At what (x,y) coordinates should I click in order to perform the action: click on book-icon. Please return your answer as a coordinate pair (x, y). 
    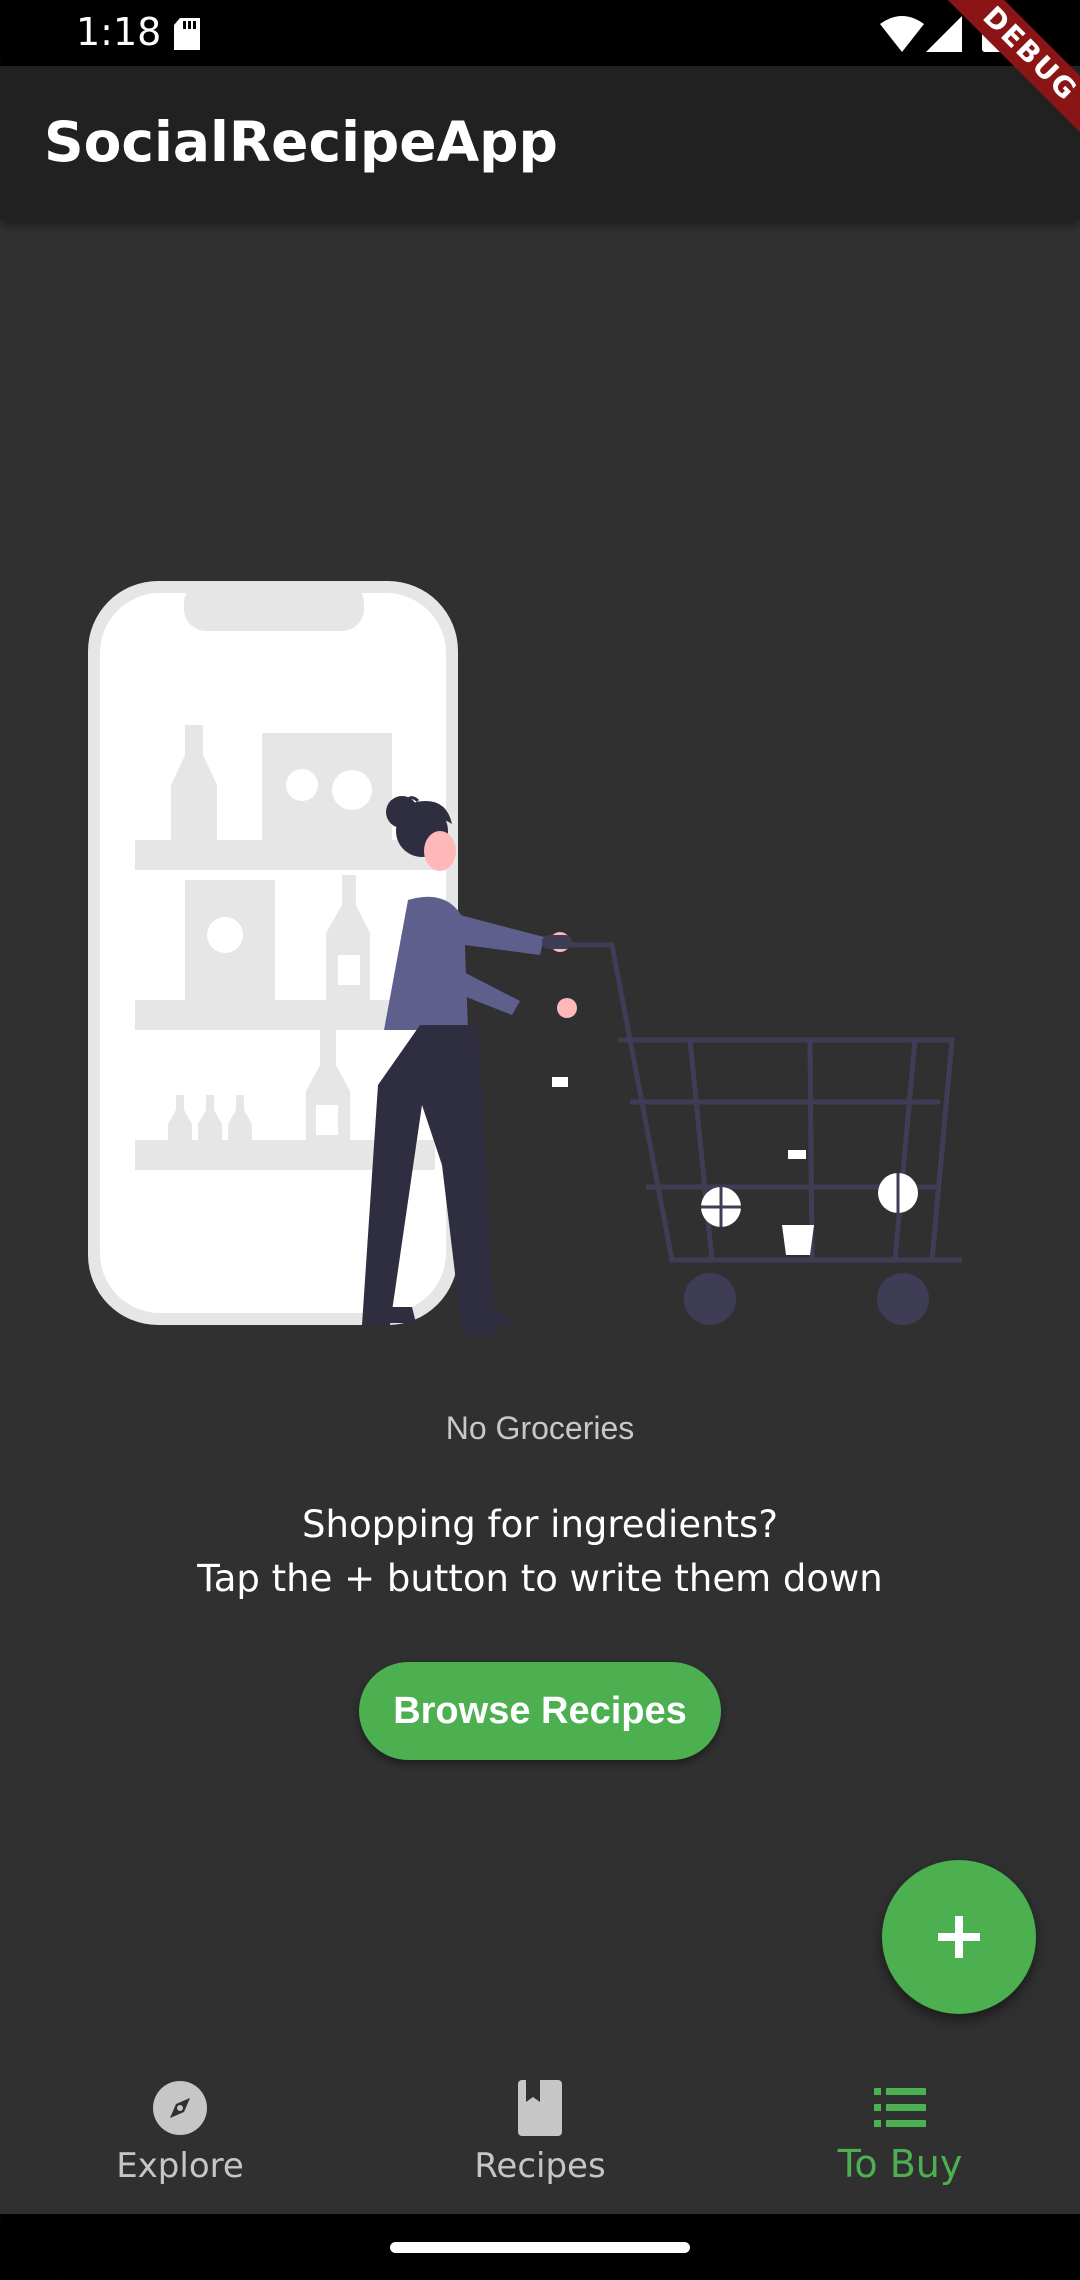
    Looking at the image, I should click on (540, 2108).